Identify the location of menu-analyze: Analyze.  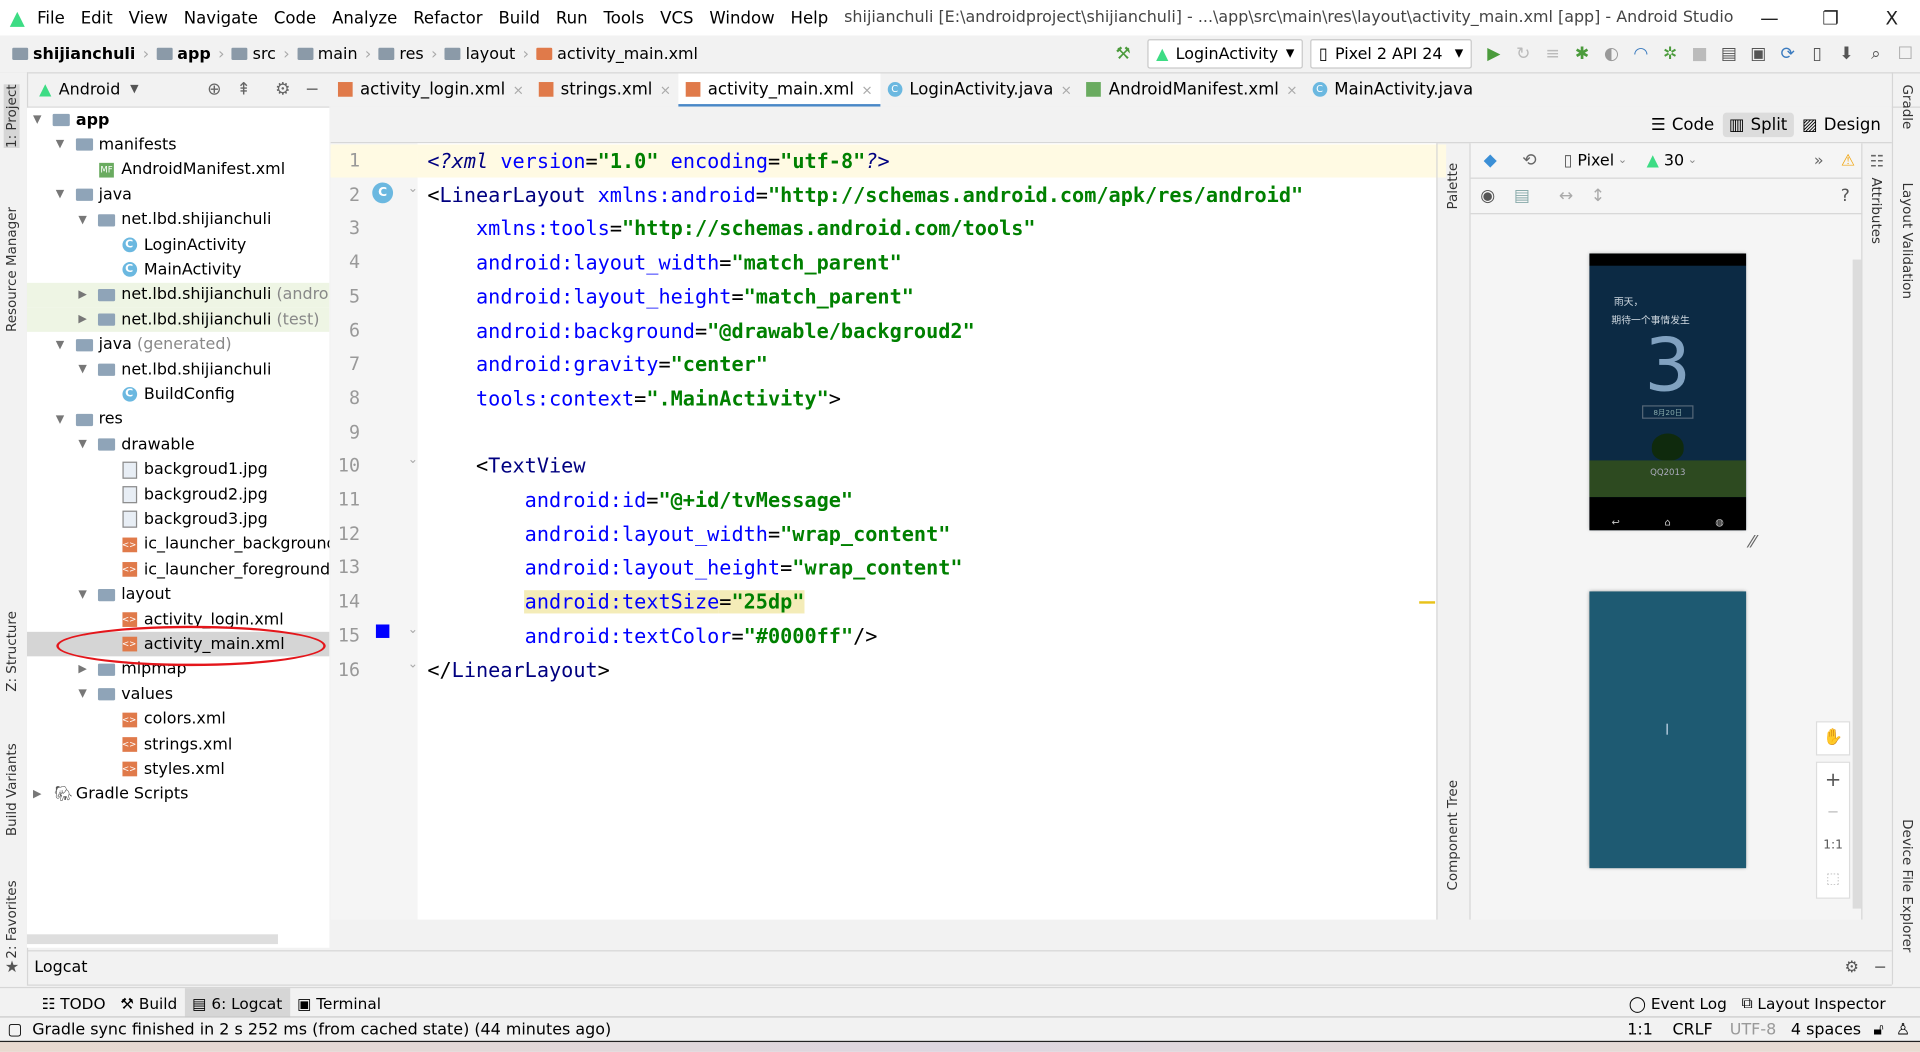
(364, 18).